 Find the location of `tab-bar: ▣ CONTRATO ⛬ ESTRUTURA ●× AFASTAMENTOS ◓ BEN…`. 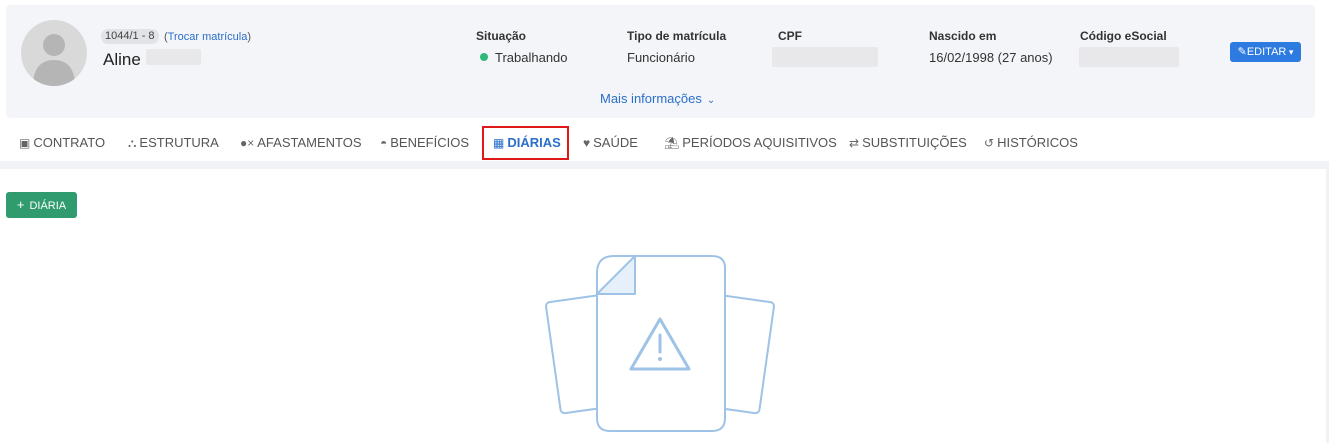

tab-bar: ▣ CONTRATO ⛬ ESTRUTURA ●× AFASTAMENTOS ◓ BEN… is located at coordinates (664, 143).